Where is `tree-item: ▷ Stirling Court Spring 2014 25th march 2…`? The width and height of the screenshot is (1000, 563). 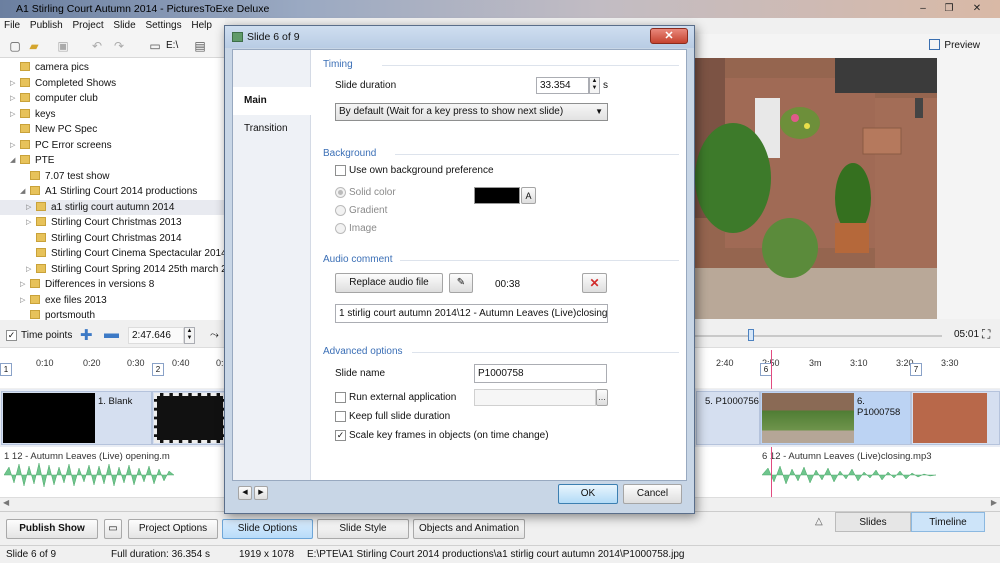
tree-item: ▷ Stirling Court Spring 2014 25th march 2… is located at coordinates (125, 269).